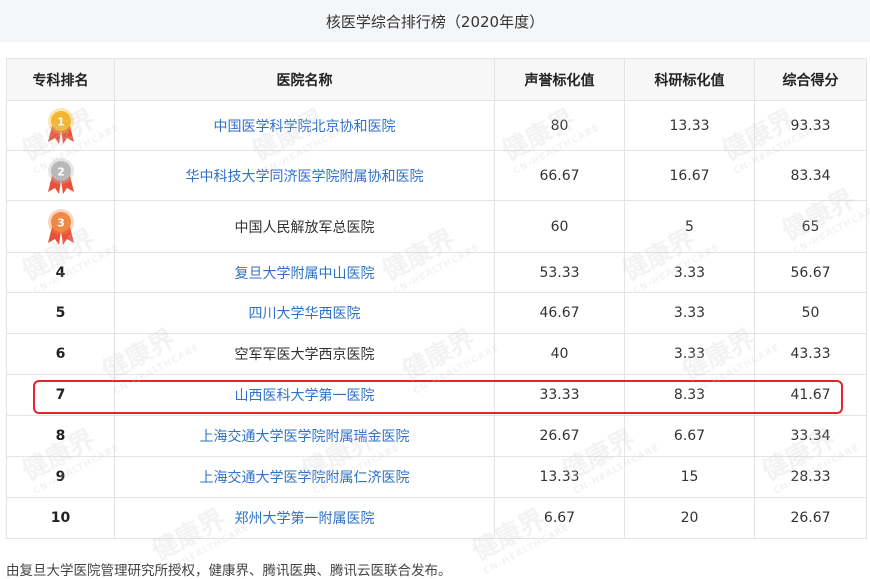 The width and height of the screenshot is (870, 579). Describe the element at coordinates (810, 226) in the screenshot. I see `score-cell: 65` at that location.